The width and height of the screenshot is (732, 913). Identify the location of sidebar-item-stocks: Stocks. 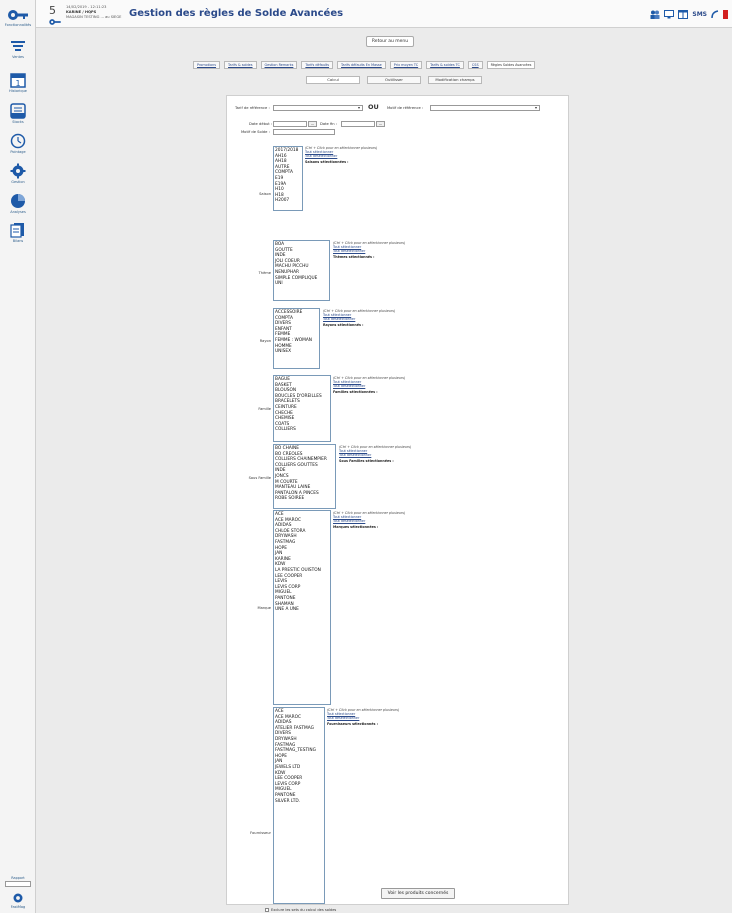
(18, 113).